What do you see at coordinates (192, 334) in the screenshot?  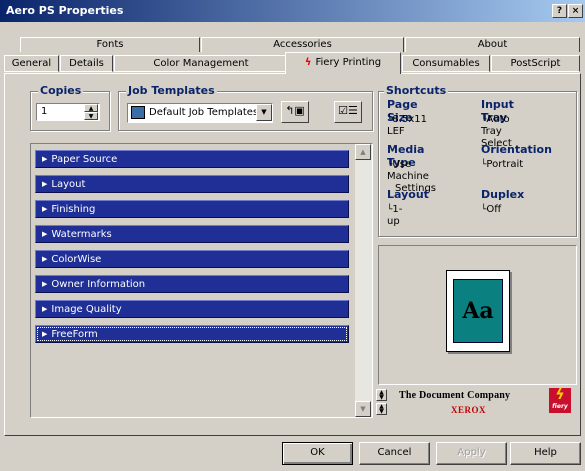 I see `feature-freeform: ▶ FreeForm` at bounding box center [192, 334].